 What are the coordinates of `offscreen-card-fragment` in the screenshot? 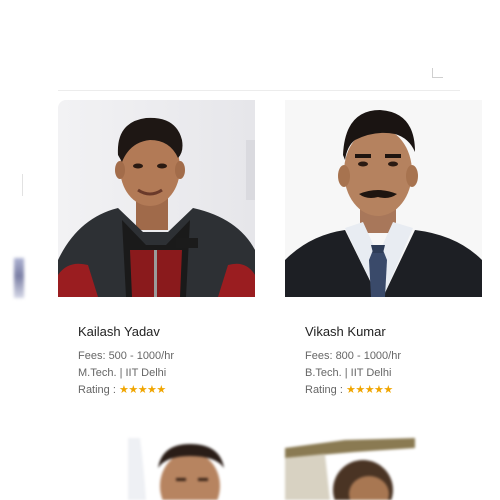 It's located at (19, 278).